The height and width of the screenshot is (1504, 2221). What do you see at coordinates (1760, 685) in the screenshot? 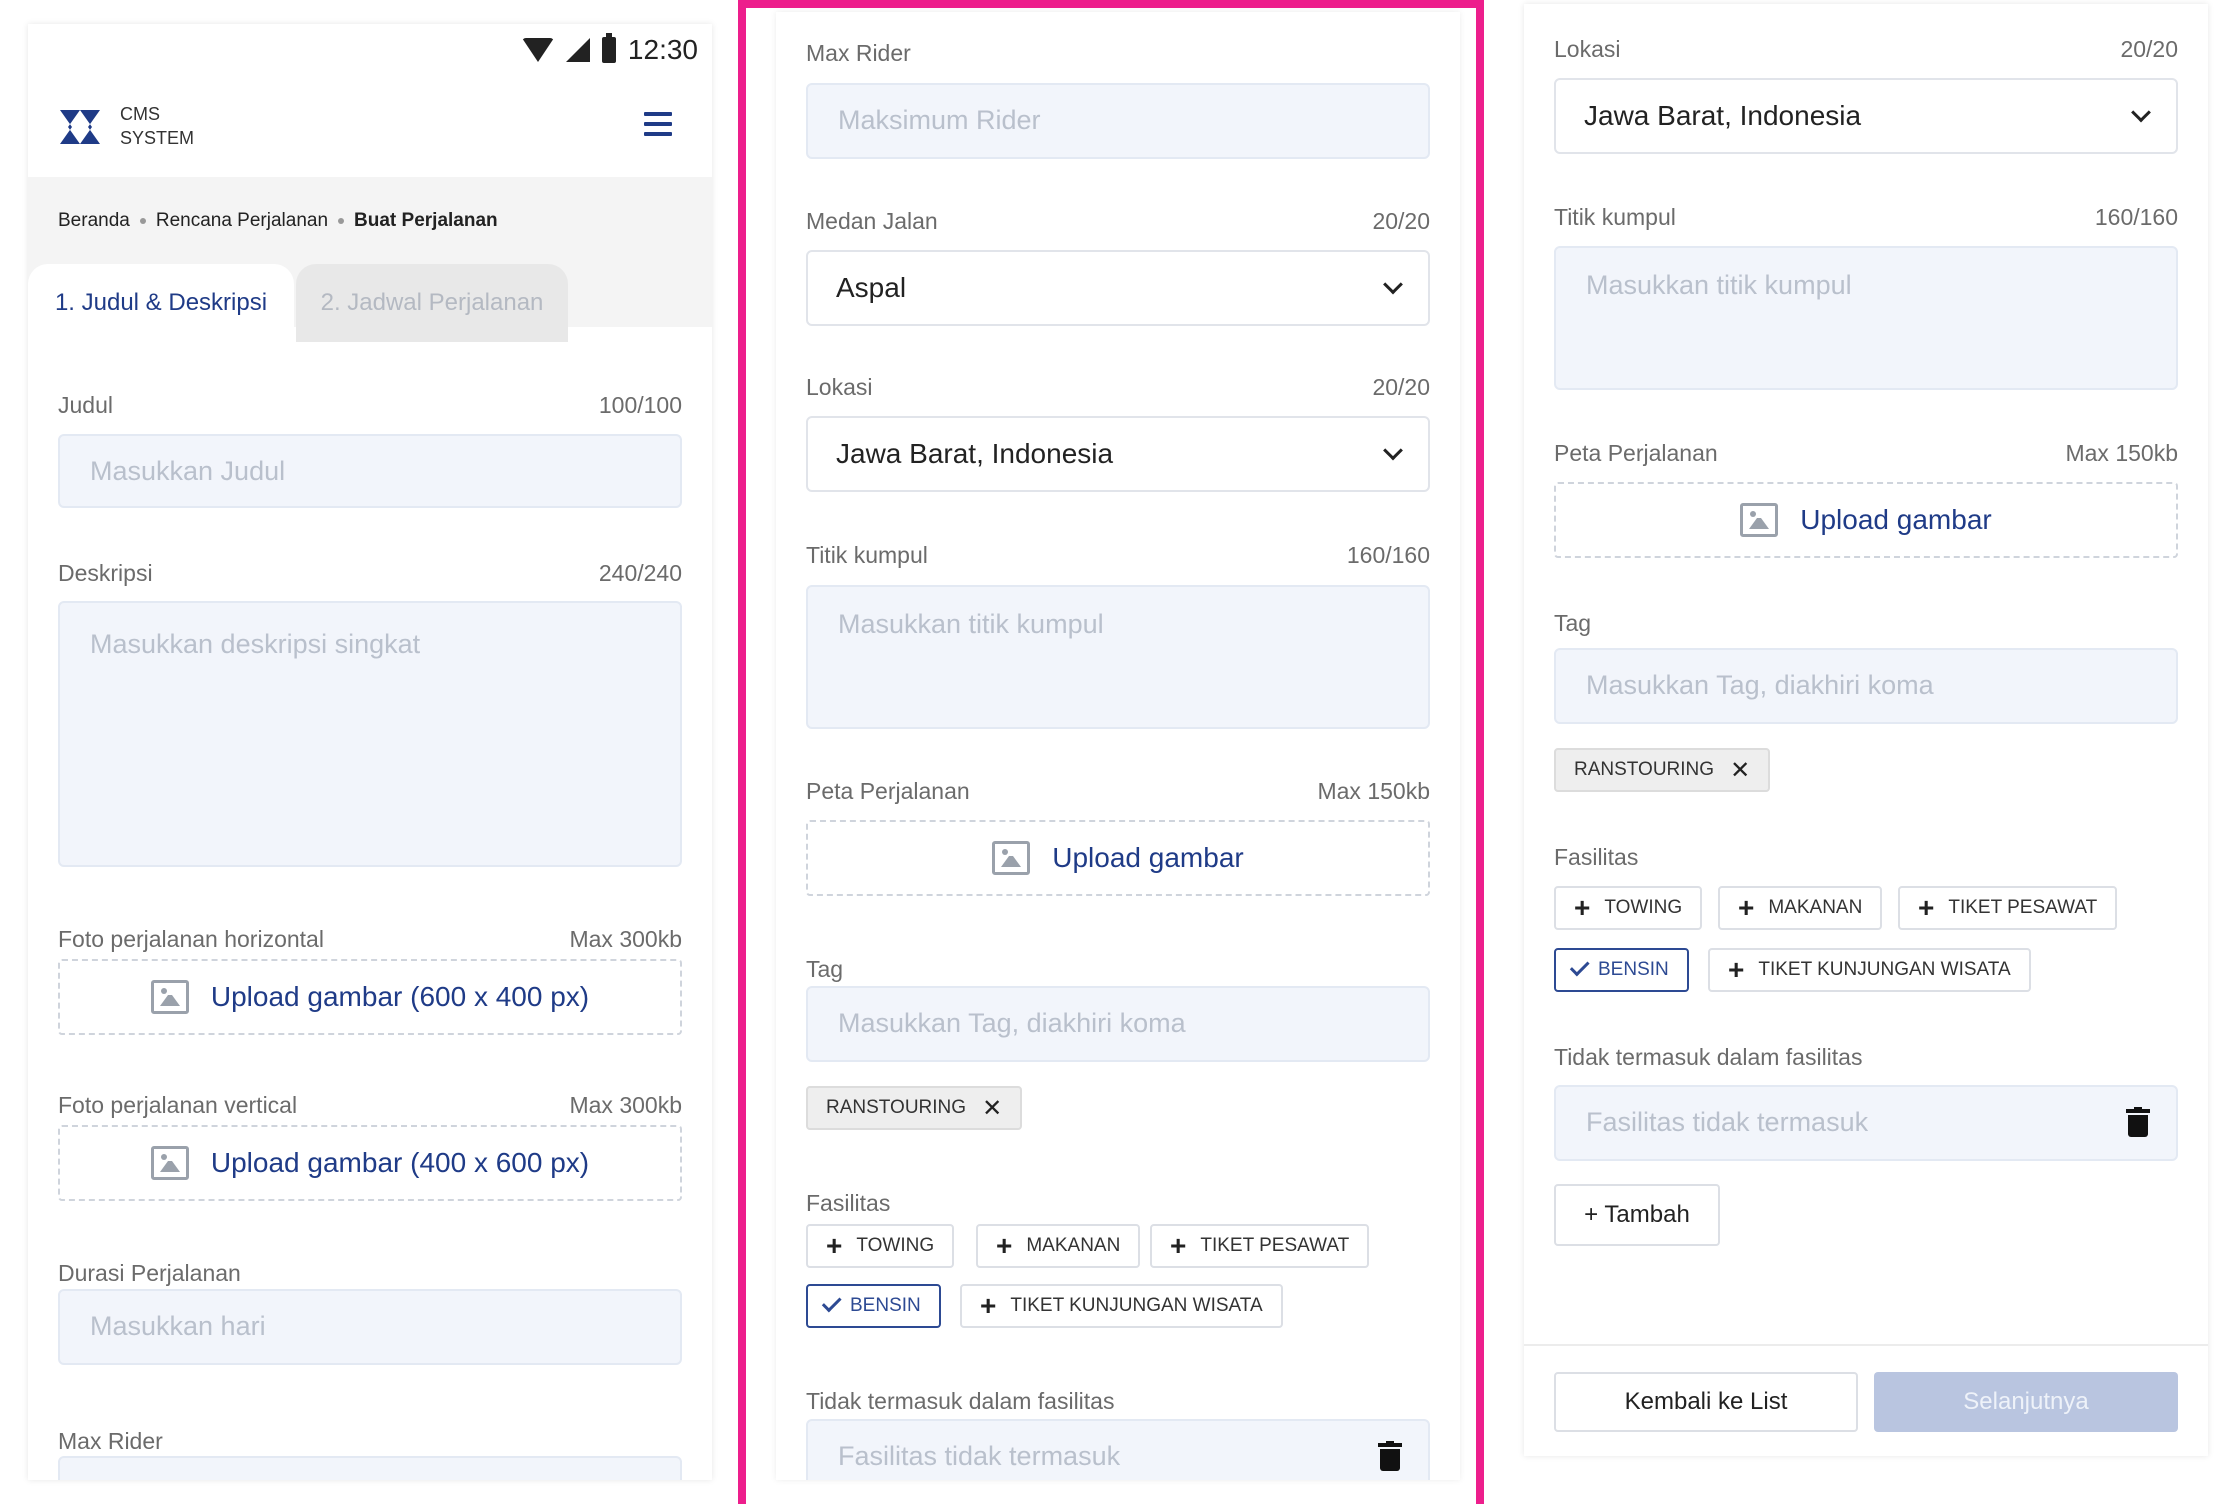
I see `tag-placeholder: Masukkan Tag, diakhiri koma` at bounding box center [1760, 685].